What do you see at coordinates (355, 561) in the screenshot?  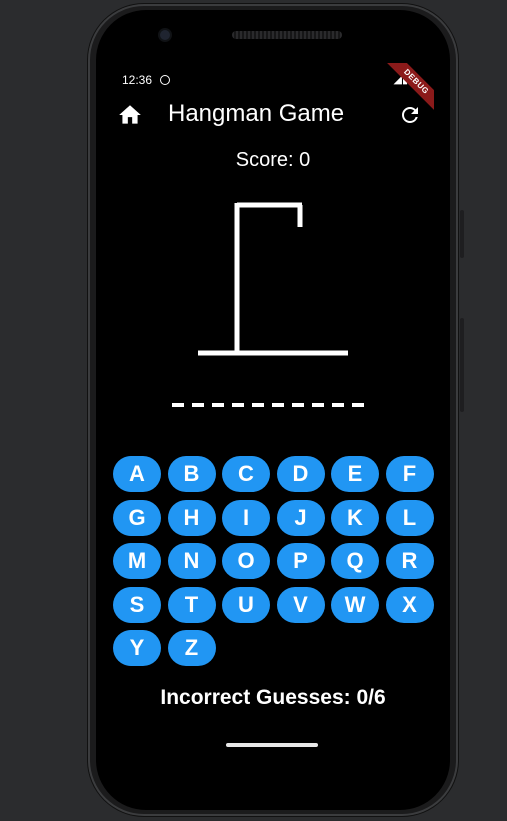 I see `key-q-button: Q` at bounding box center [355, 561].